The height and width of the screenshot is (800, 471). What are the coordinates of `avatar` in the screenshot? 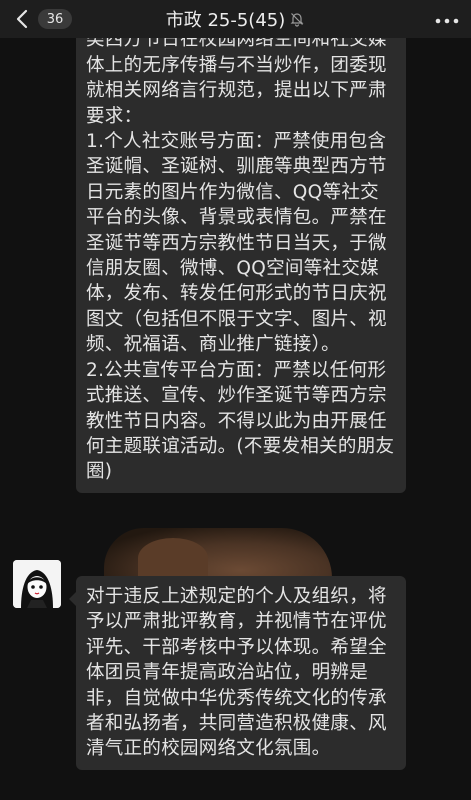 It's located at (37, 584).